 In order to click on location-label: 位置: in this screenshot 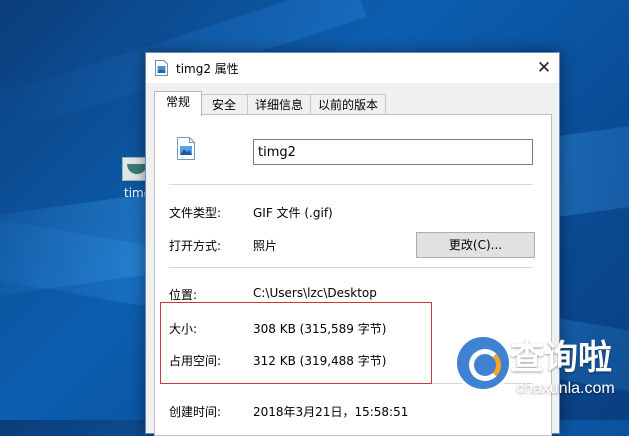, I will do `click(183, 295)`.